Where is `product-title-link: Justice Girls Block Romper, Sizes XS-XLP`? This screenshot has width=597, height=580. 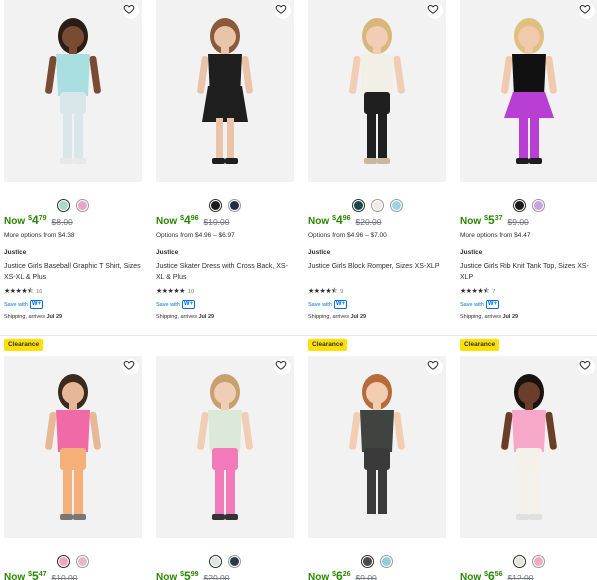 product-title-link: Justice Girls Block Romper, Sizes XS-XLP is located at coordinates (378, 266).